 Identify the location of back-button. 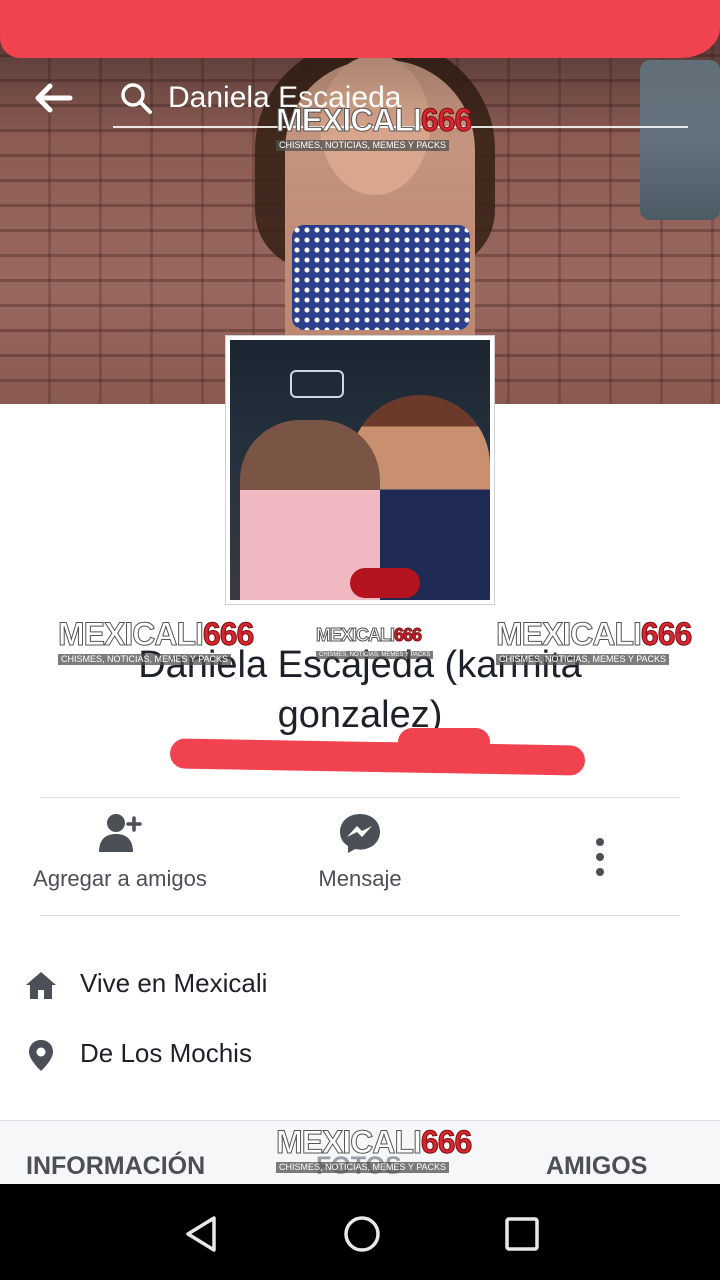
(55, 98).